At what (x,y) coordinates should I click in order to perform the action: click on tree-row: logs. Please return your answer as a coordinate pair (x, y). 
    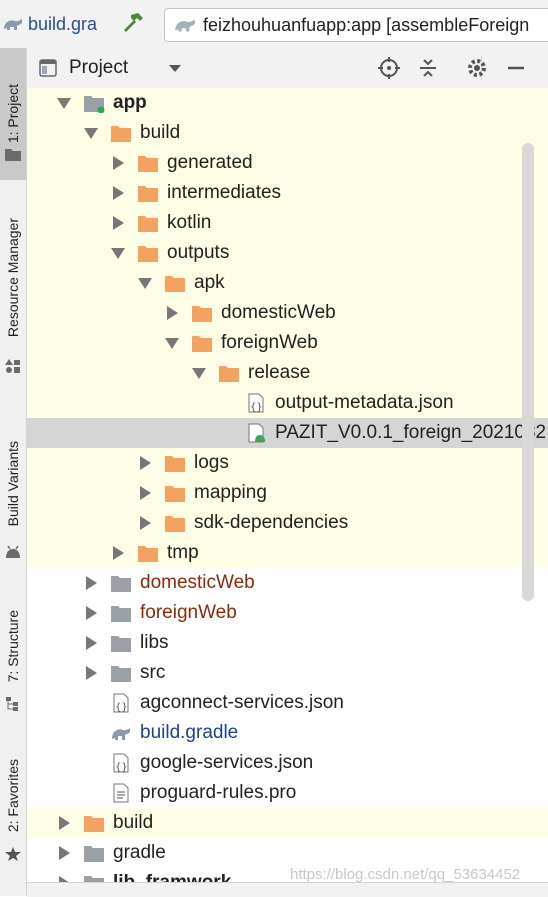
    Looking at the image, I should click on (287, 463).